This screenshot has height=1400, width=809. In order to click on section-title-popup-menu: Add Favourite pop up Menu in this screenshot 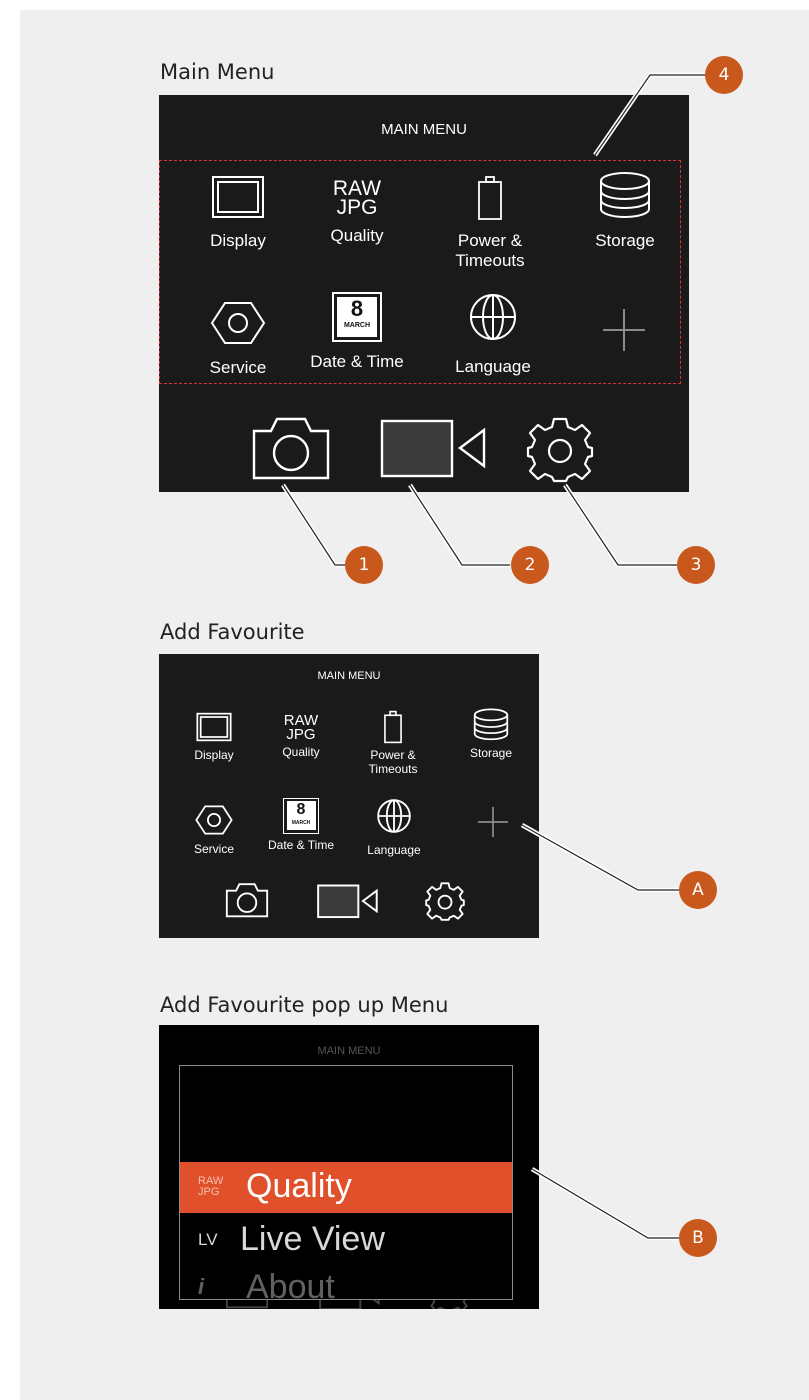, I will do `click(304, 1005)`.